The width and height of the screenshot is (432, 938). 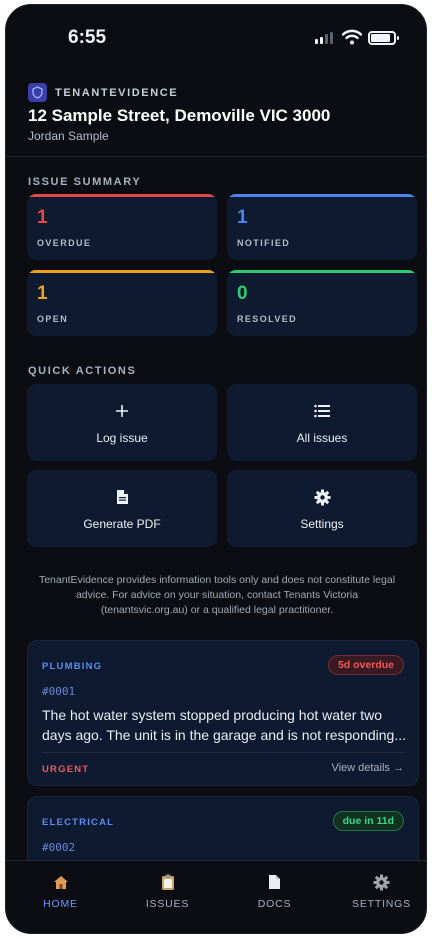 I want to click on all-issues-label: All issues, so click(x=322, y=438).